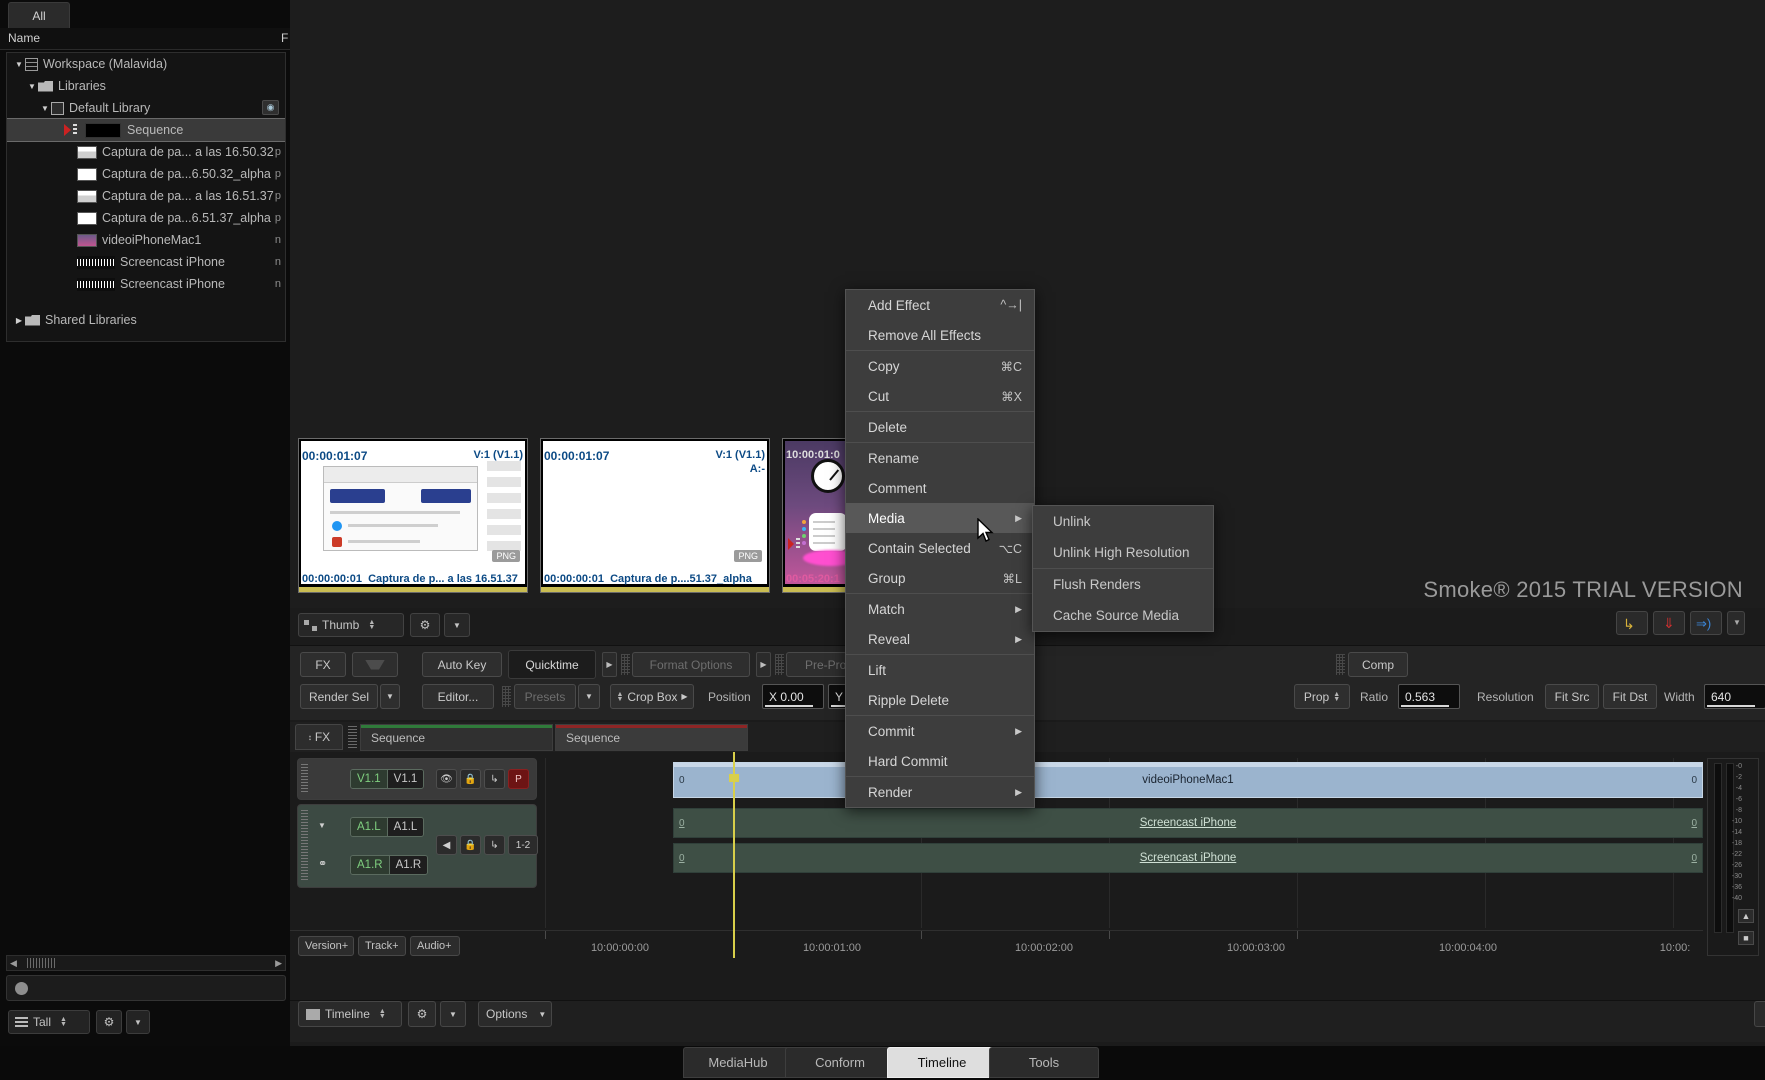  What do you see at coordinates (390, 696) in the screenshot?
I see `render-sel-dropdown: ▼` at bounding box center [390, 696].